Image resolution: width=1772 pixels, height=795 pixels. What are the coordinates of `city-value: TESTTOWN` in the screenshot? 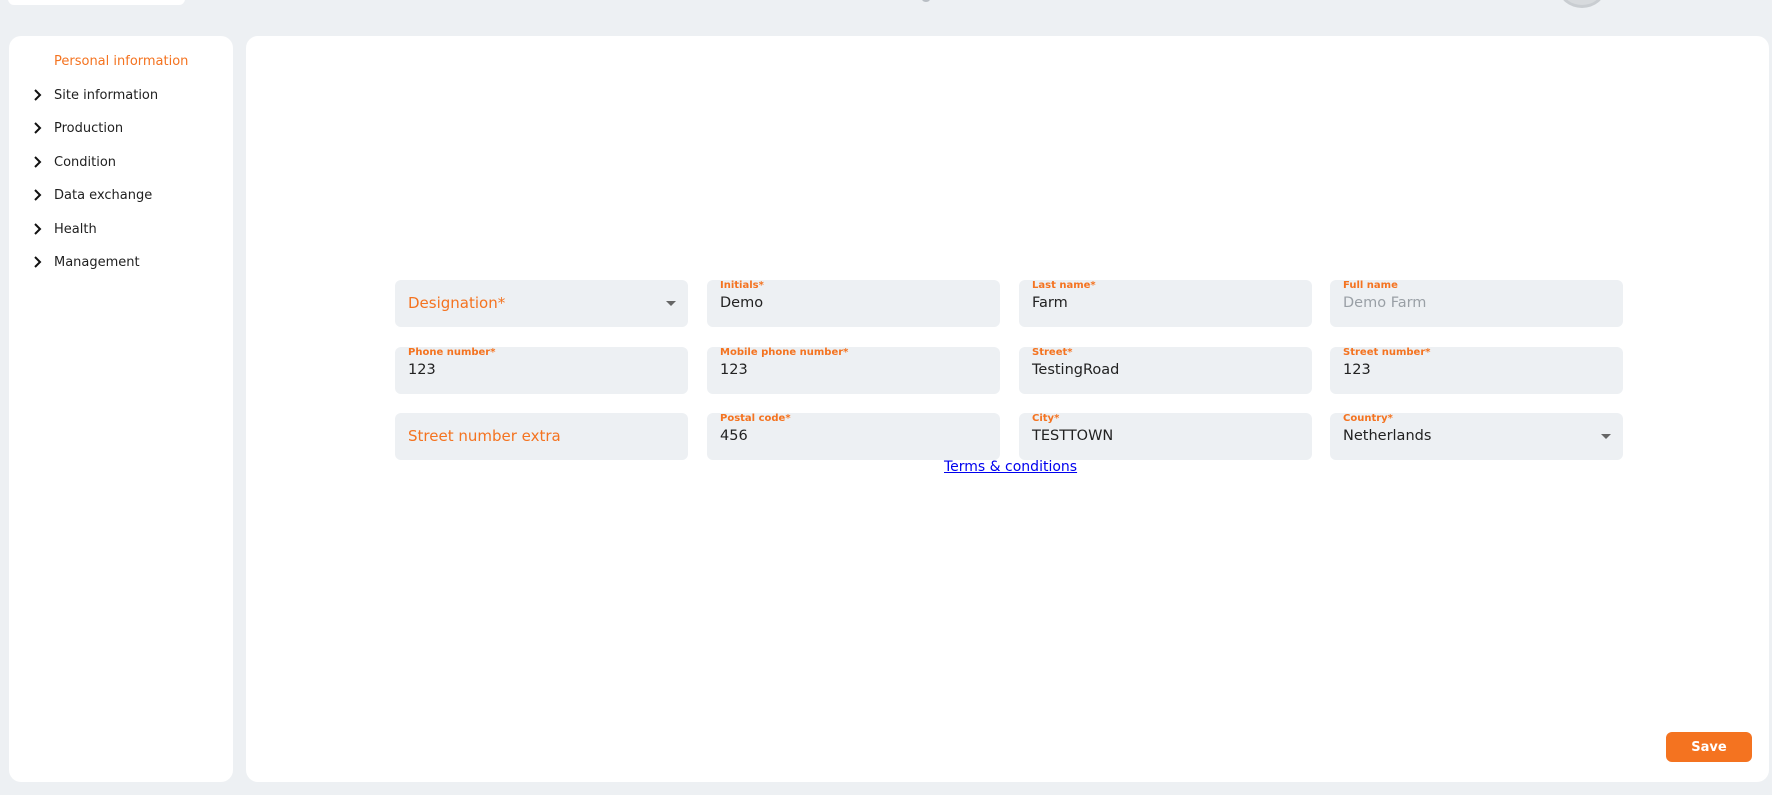 It's located at (1073, 436).